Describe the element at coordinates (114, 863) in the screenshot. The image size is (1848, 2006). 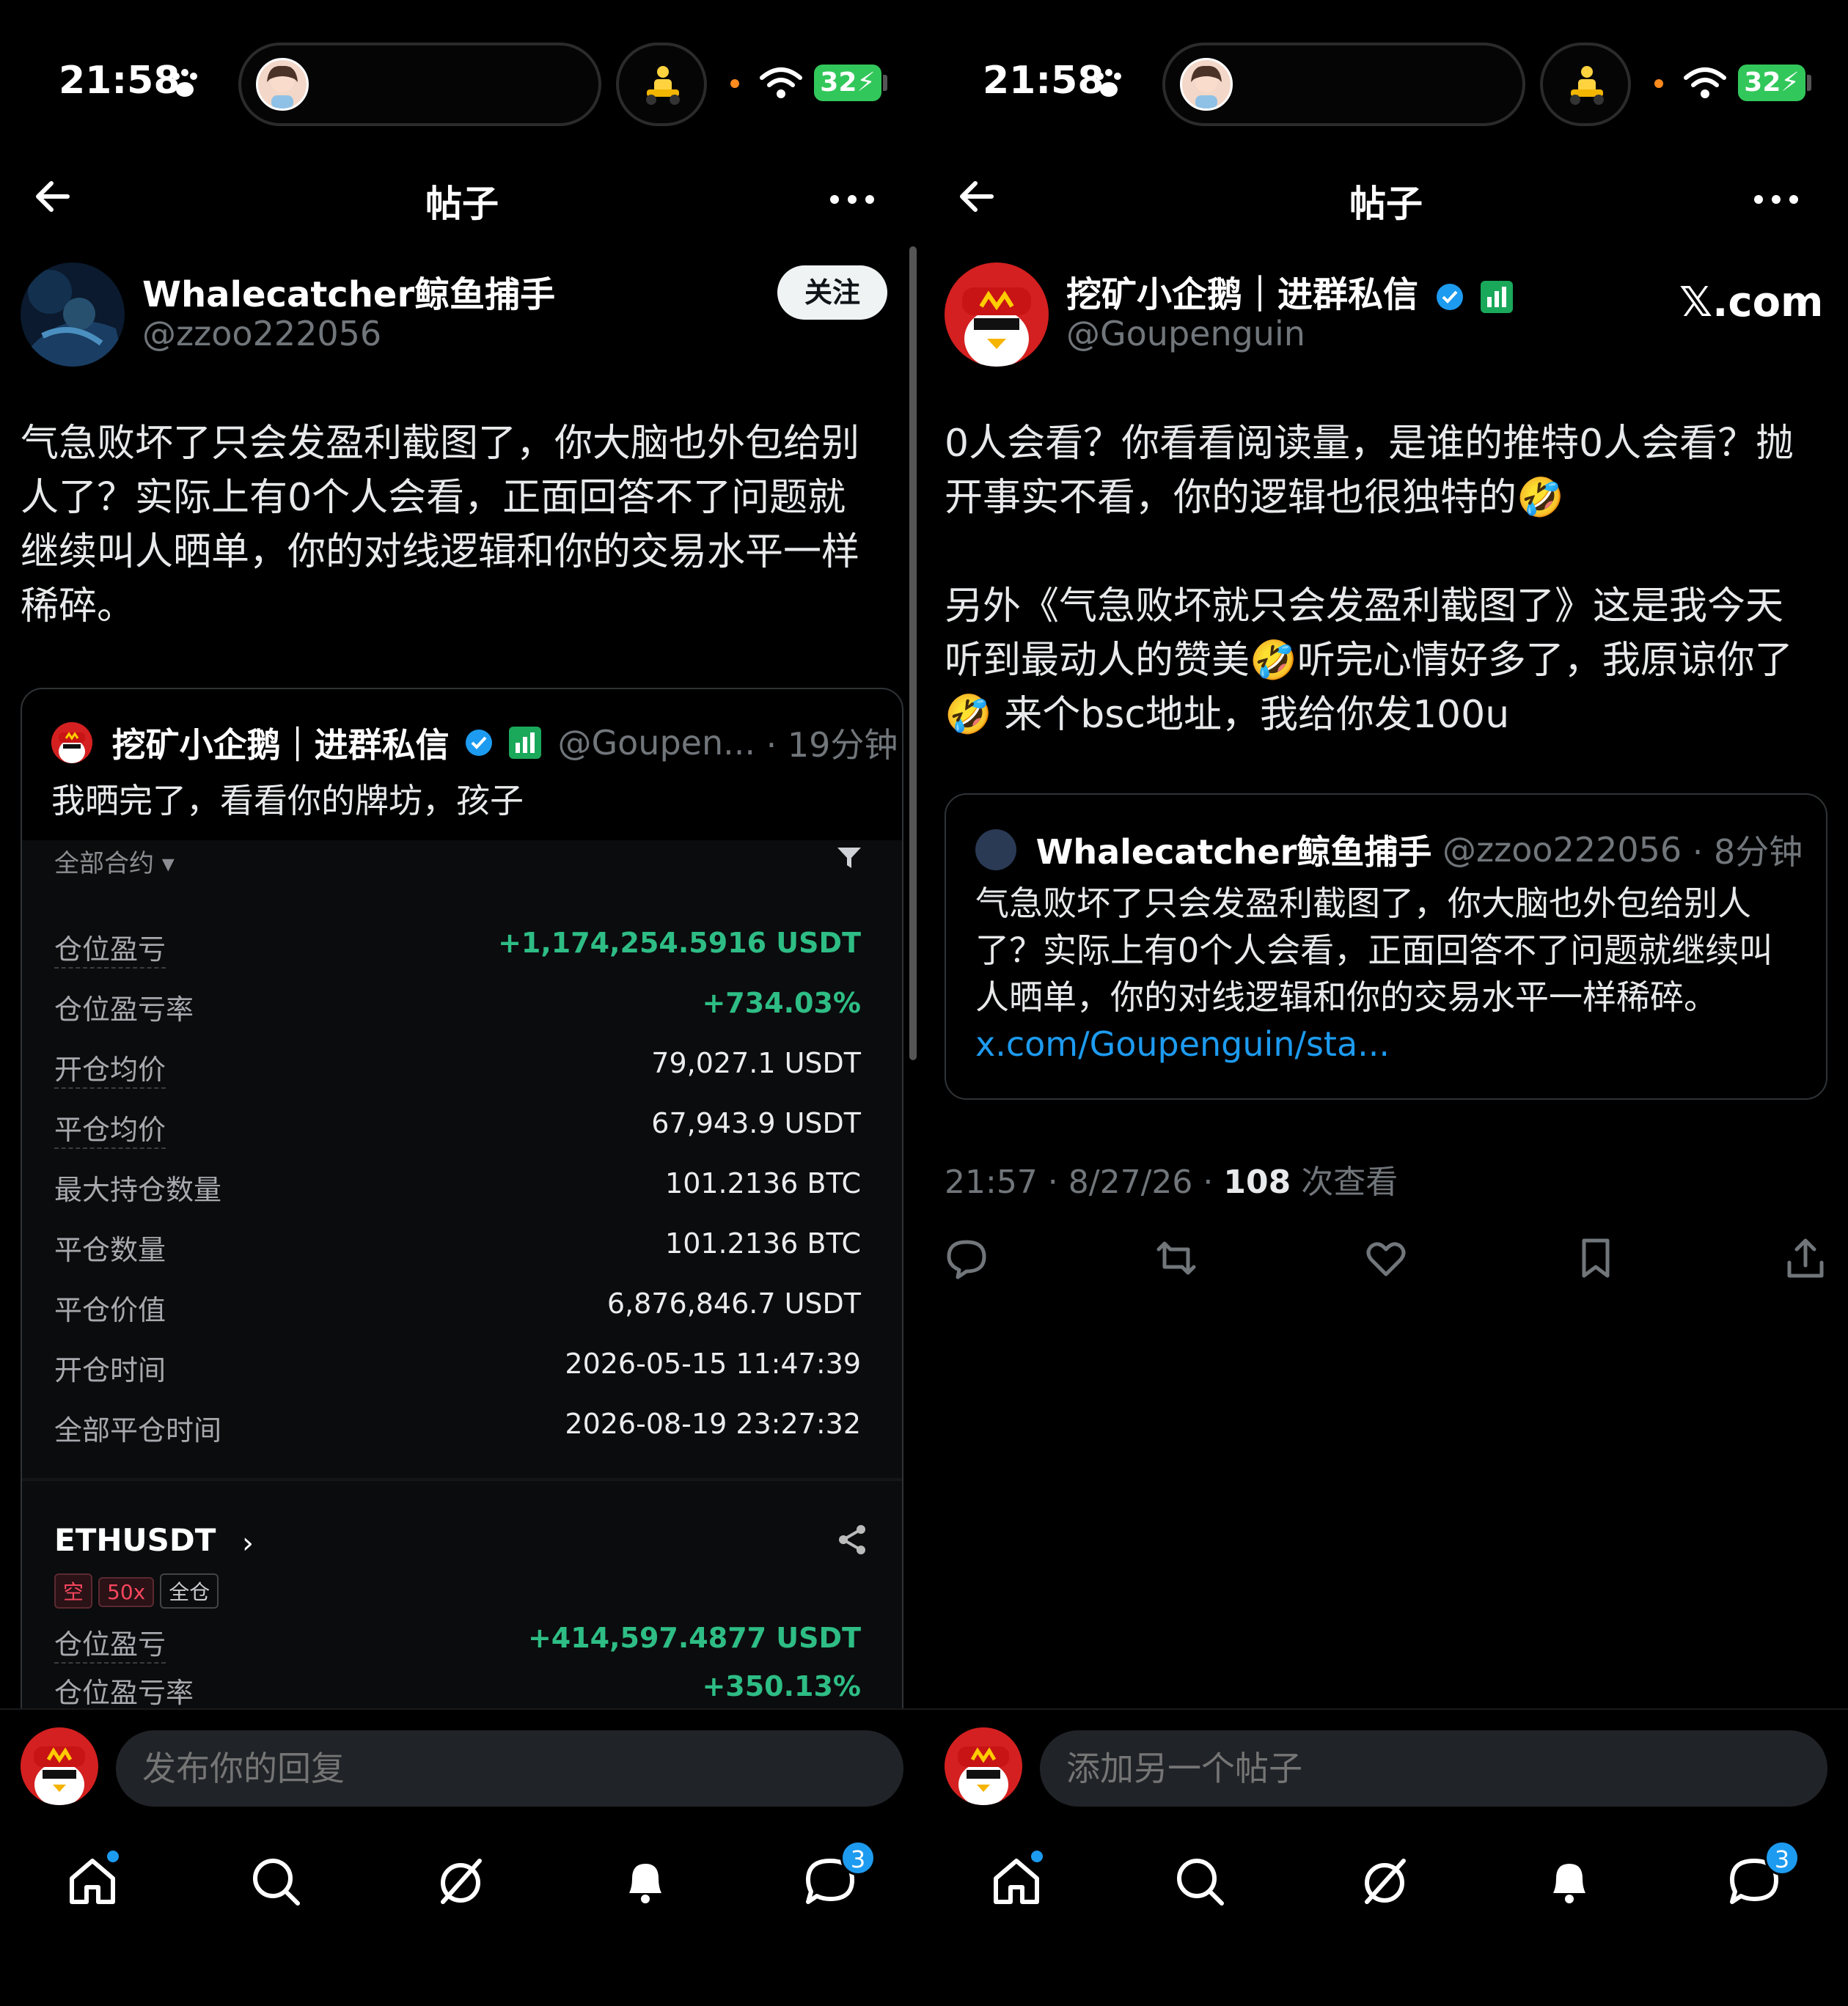
I see `contract-filter-label: 全部合约 ▾` at that location.